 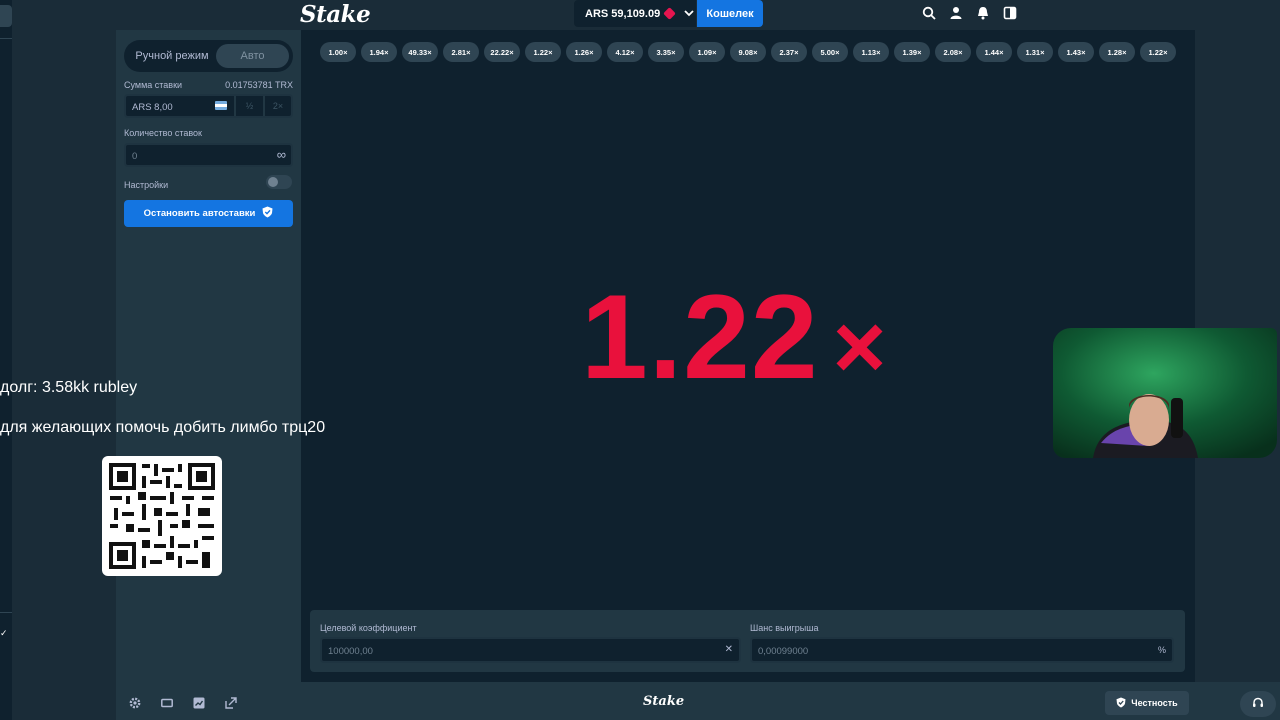 I want to click on history-chip: 1.43×, so click(x=1076, y=52).